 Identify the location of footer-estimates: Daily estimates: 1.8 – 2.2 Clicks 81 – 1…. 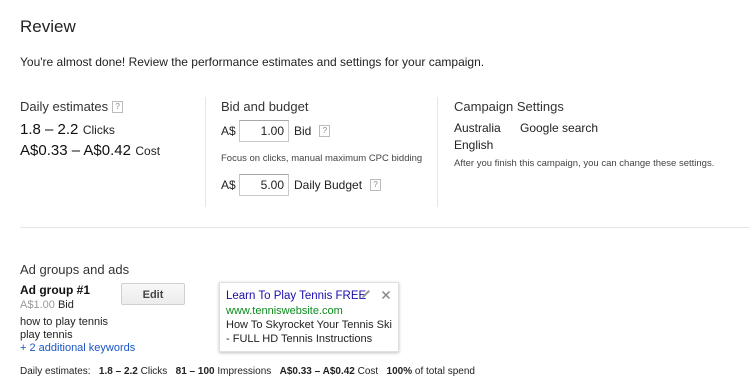
(247, 371).